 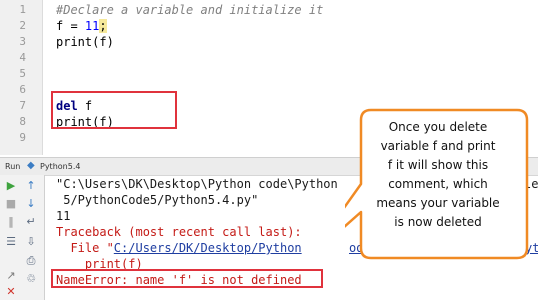 What do you see at coordinates (11, 204) in the screenshot?
I see `stop-icon: ■` at bounding box center [11, 204].